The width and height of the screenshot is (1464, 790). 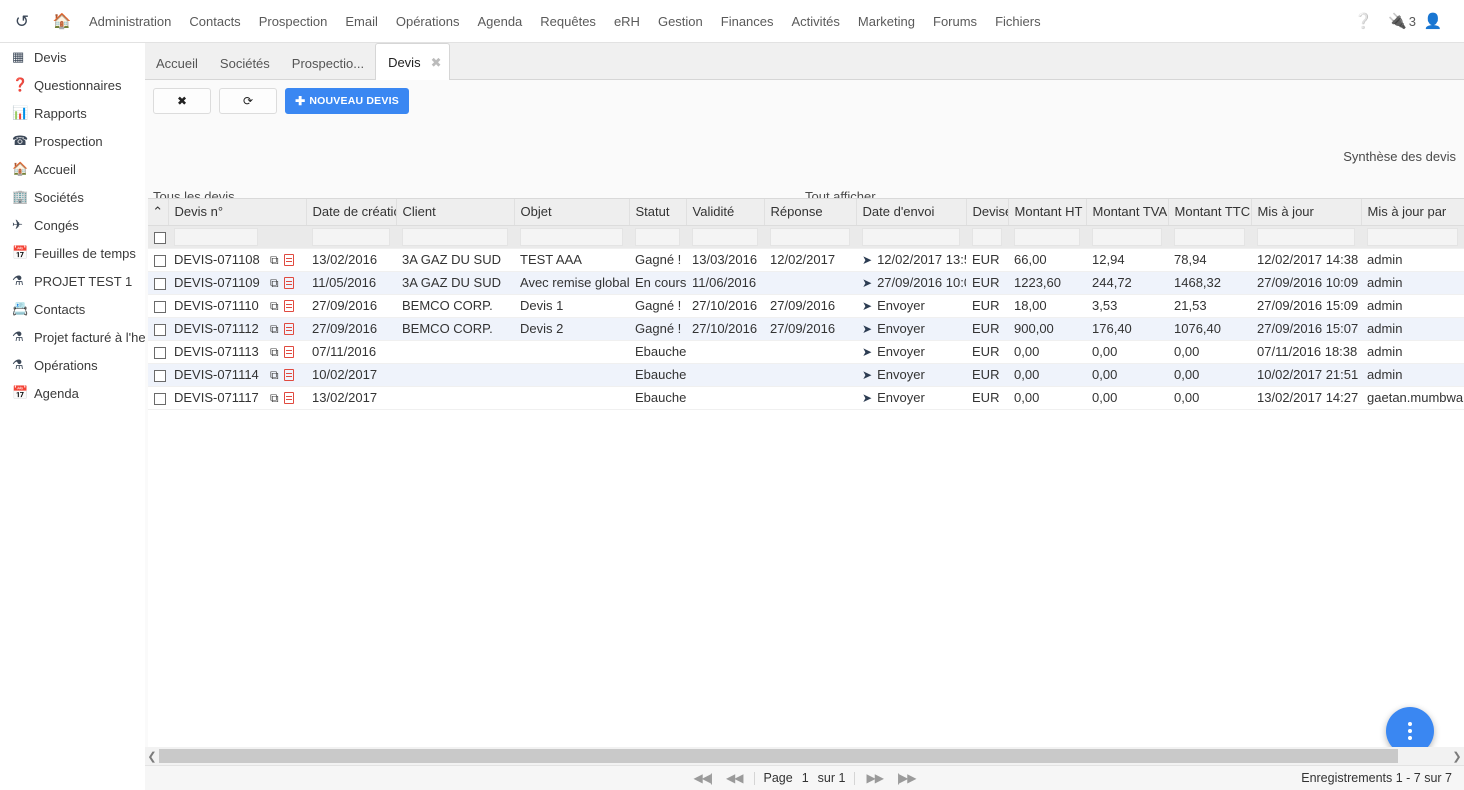 I want to click on close-button: ✖, so click(x=182, y=101).